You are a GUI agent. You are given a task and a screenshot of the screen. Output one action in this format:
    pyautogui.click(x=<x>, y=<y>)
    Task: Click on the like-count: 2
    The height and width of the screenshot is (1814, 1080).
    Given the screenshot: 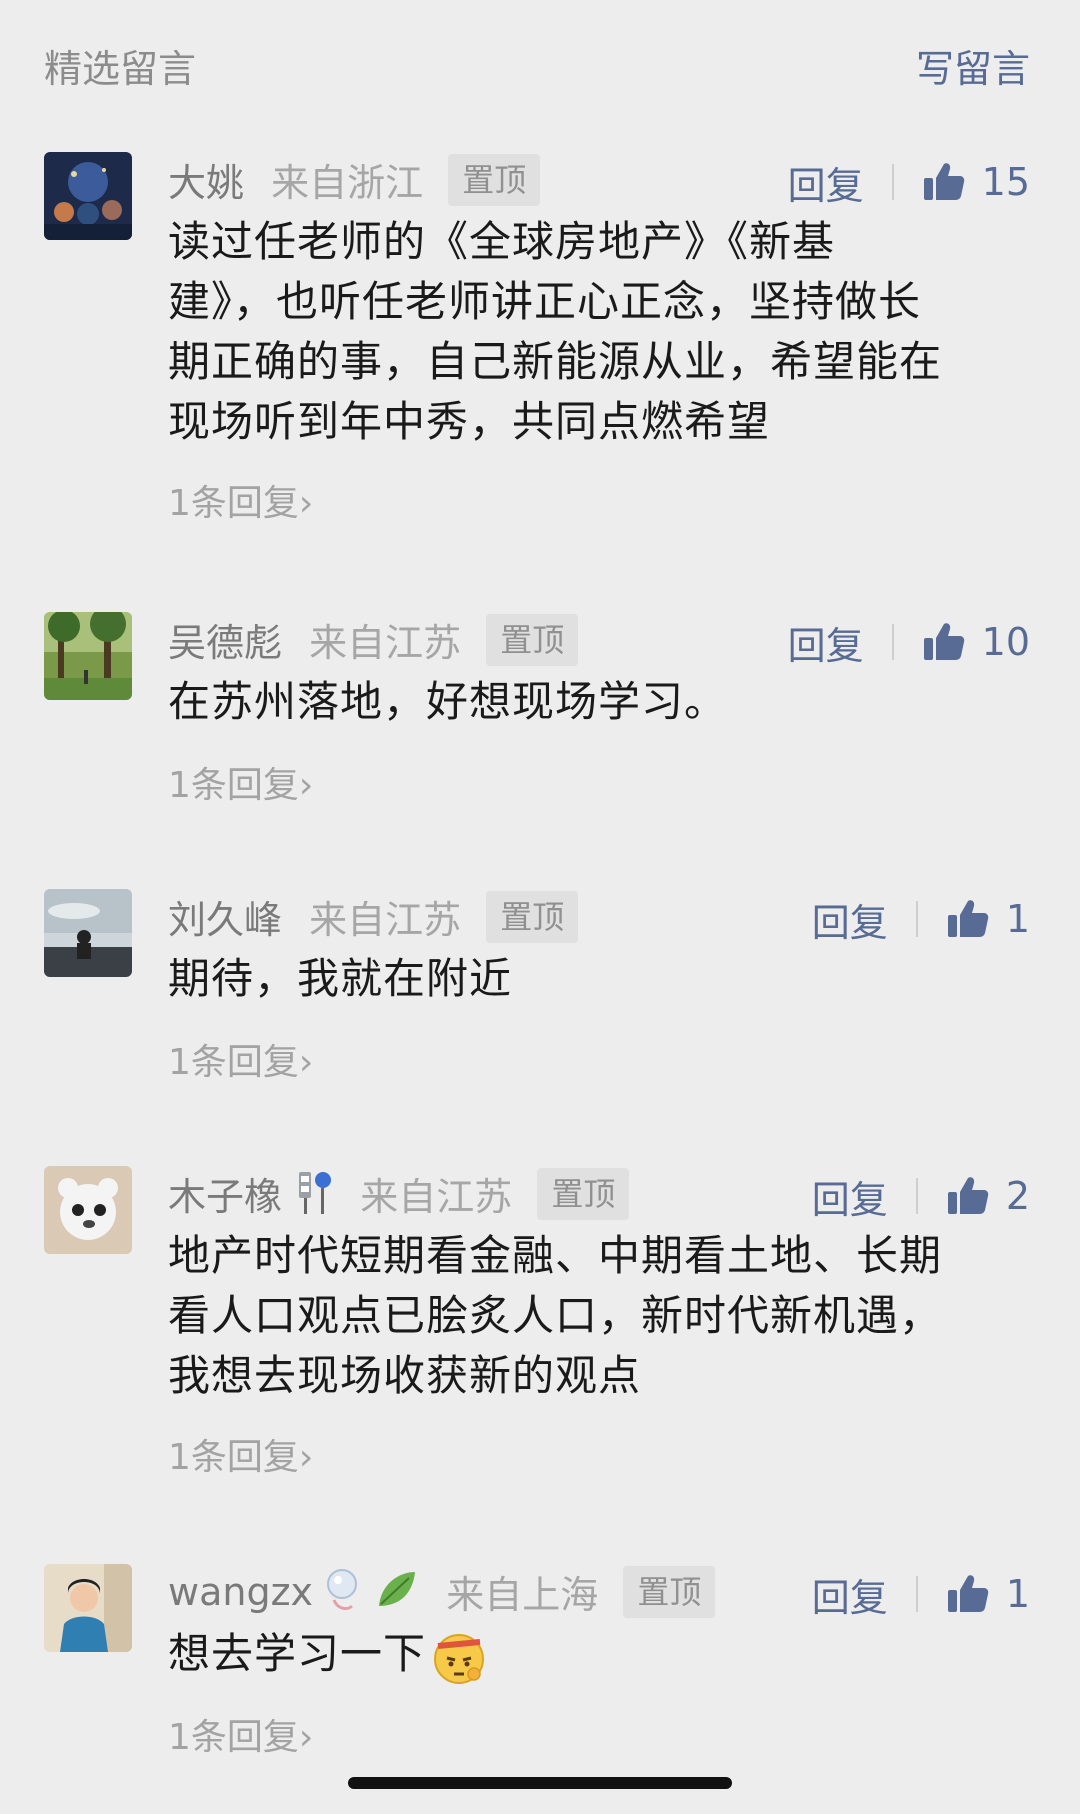 What is the action you would take?
    pyautogui.click(x=1017, y=1196)
    